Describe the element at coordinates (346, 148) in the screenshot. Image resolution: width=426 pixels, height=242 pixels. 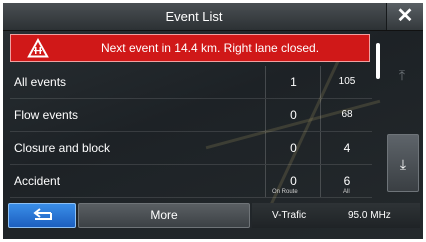
I see `all-count: 4` at that location.